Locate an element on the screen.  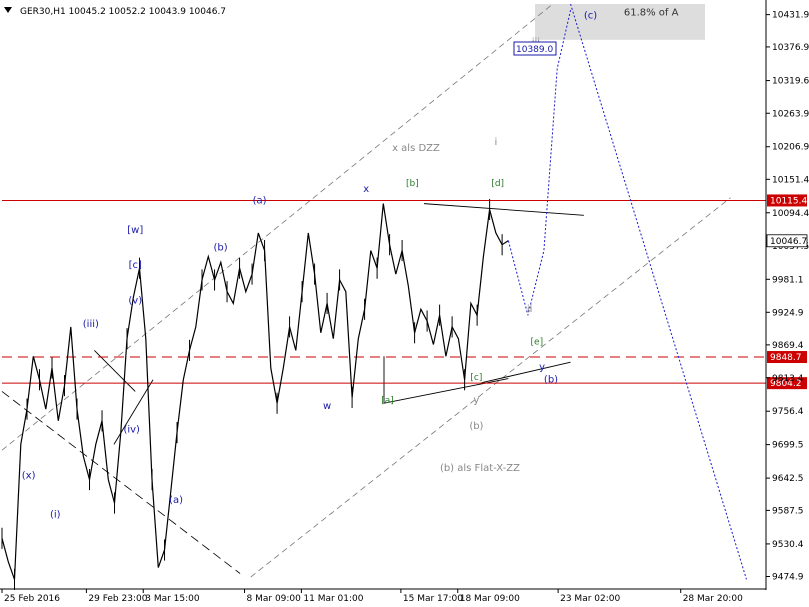
wave-label-17: (b) is located at coordinates (476, 426).